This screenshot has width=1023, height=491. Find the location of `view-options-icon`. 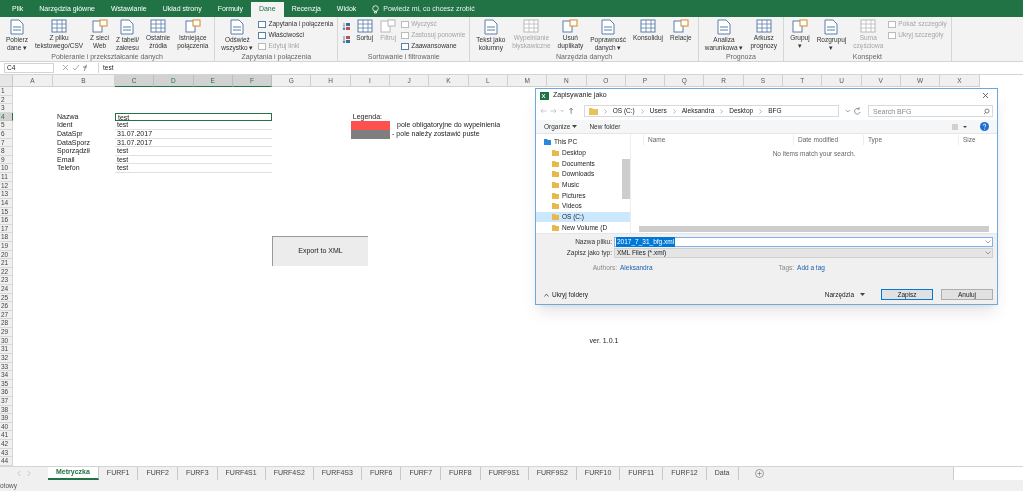

view-options-icon is located at coordinates (960, 126).